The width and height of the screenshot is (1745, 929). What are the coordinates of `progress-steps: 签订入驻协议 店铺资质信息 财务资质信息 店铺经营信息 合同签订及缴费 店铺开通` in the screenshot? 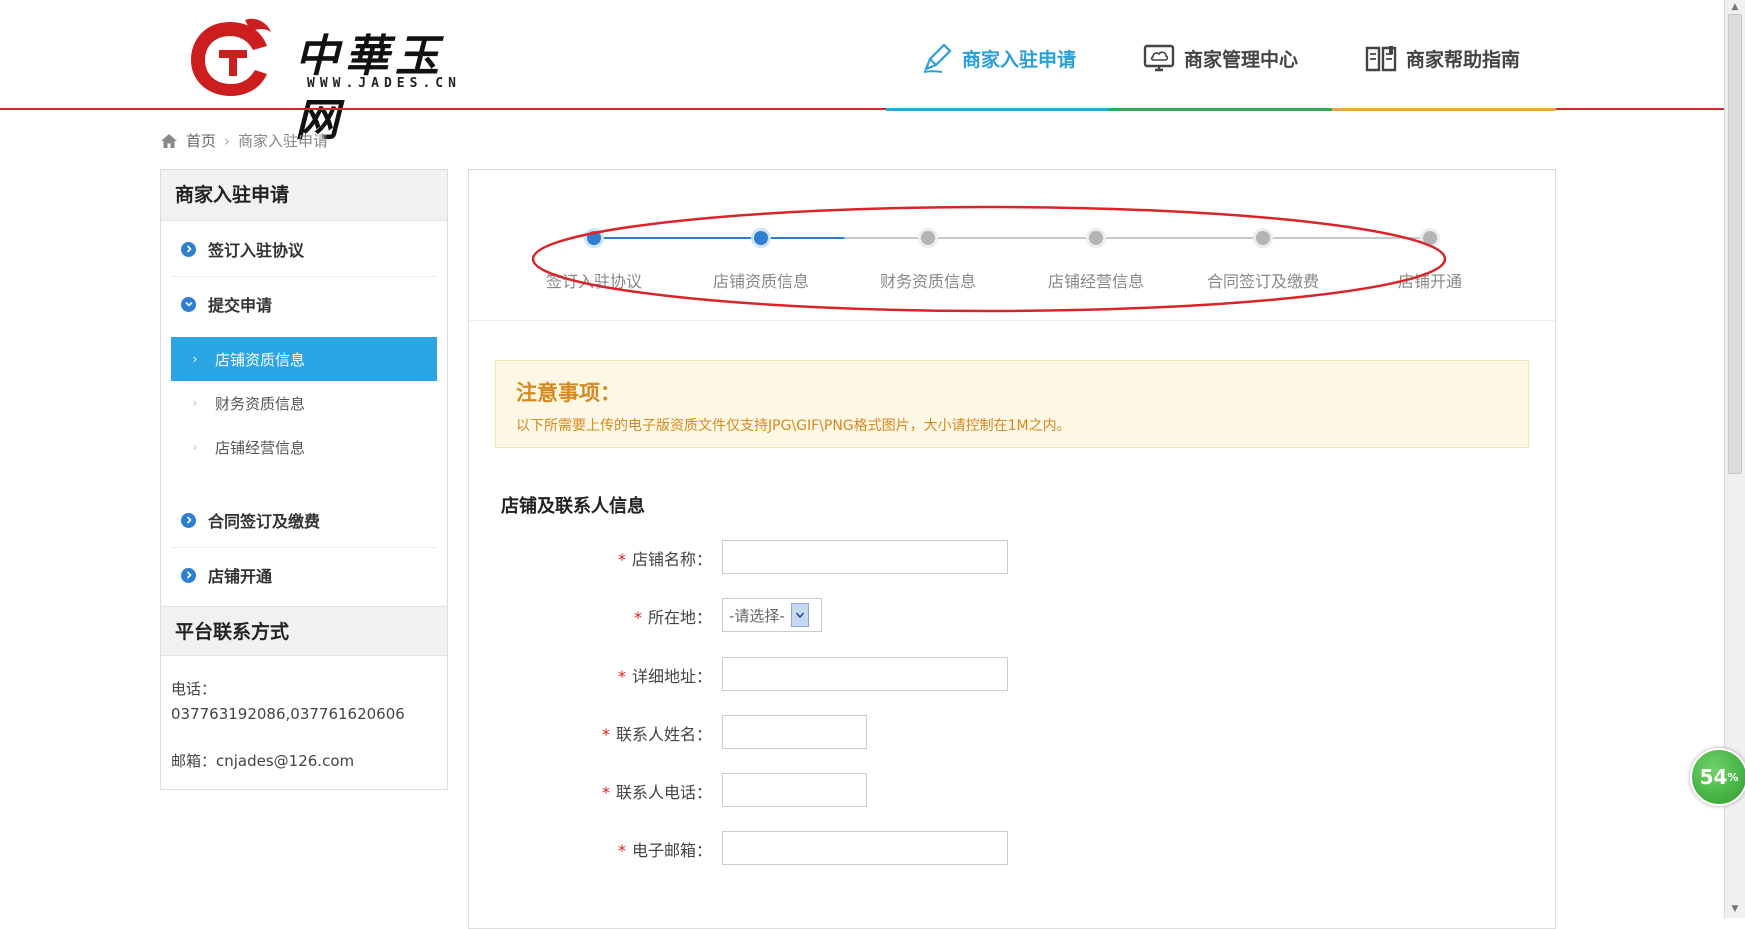 It's located at (1012, 245).